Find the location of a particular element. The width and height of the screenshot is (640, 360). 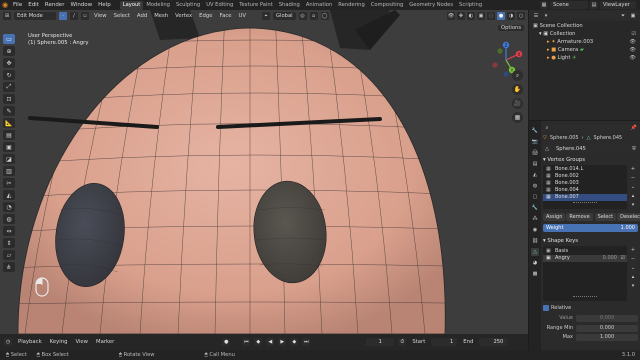

mode-selector: Edit Mode is located at coordinates (35, 16).